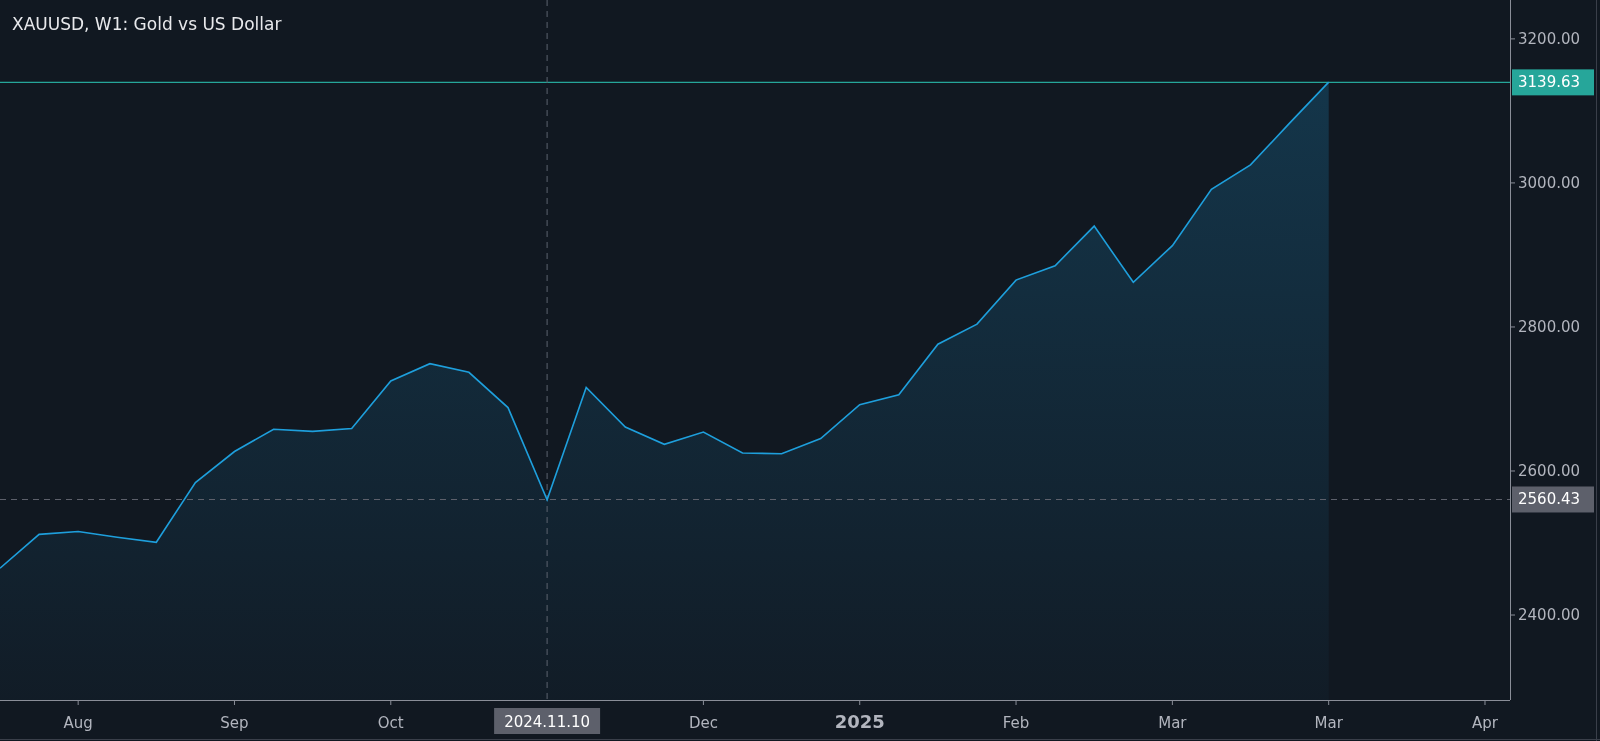 This screenshot has width=1600, height=741. I want to click on axis-label: Sep, so click(234, 723).